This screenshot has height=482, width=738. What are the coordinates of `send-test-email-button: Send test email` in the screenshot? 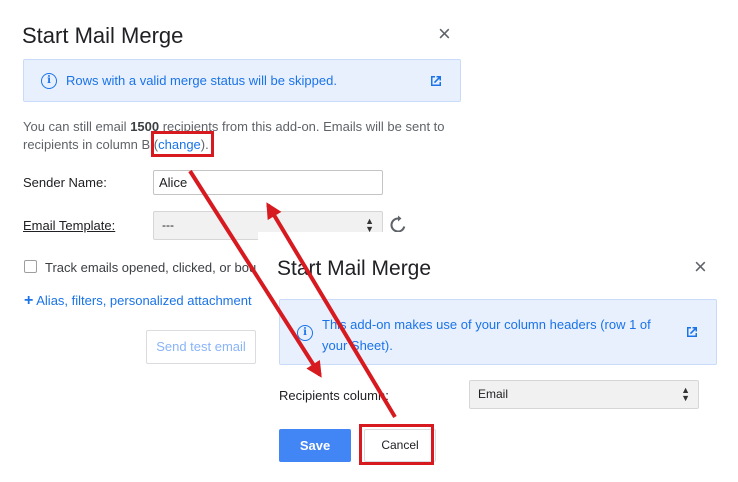 It's located at (201, 347).